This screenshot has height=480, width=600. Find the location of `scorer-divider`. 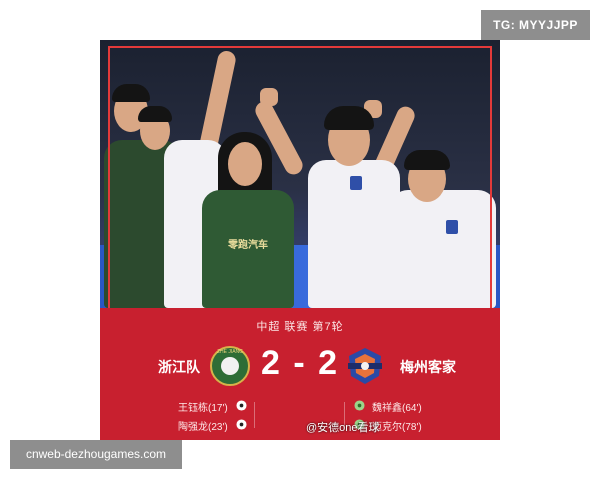

scorer-divider is located at coordinates (254, 415).